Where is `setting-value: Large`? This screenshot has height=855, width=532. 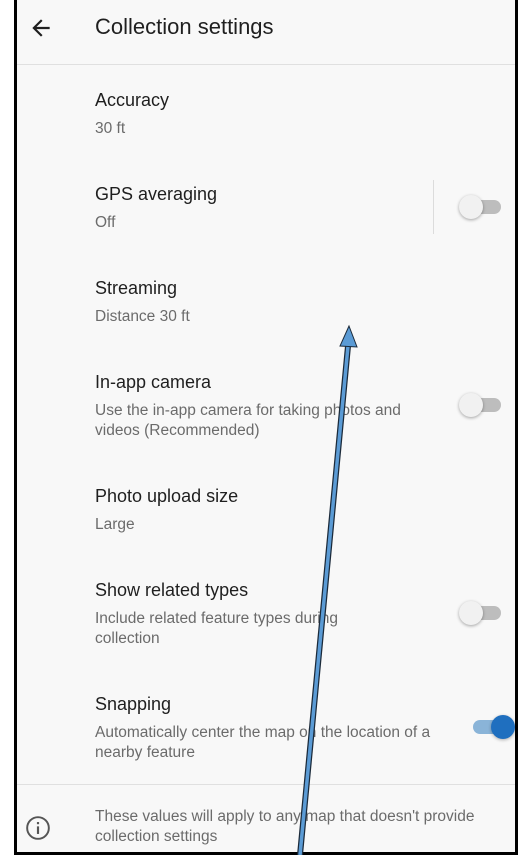
setting-value: Large is located at coordinates (115, 524).